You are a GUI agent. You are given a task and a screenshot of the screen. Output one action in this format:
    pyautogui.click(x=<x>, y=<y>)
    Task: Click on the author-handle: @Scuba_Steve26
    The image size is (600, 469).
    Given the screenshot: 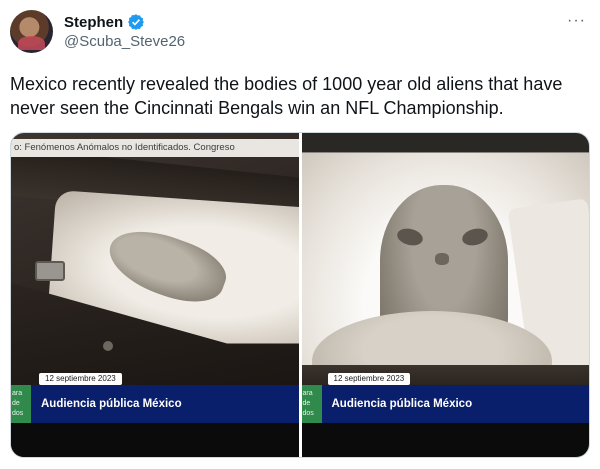 What is the action you would take?
    pyautogui.click(x=124, y=41)
    